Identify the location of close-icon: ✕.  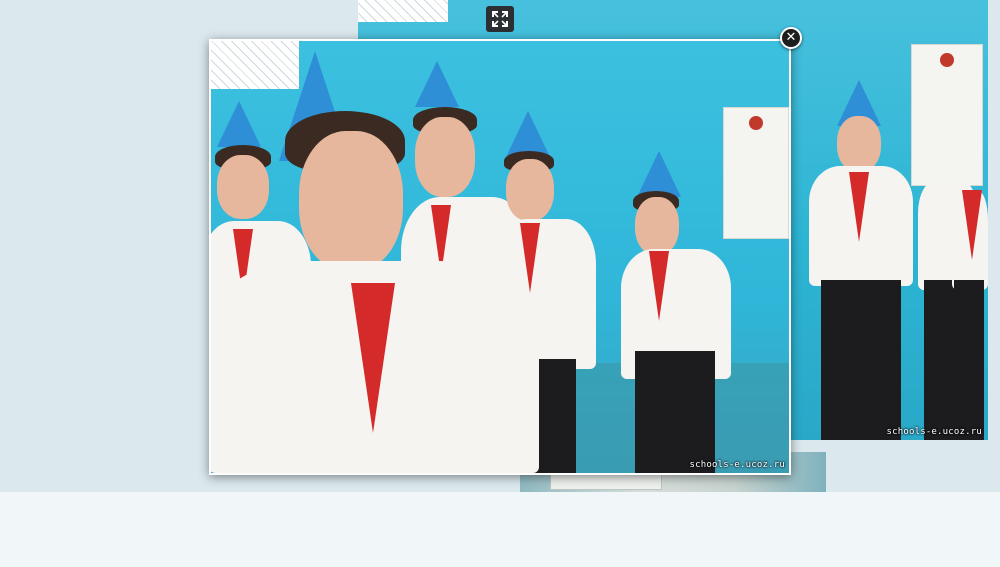
(791, 37).